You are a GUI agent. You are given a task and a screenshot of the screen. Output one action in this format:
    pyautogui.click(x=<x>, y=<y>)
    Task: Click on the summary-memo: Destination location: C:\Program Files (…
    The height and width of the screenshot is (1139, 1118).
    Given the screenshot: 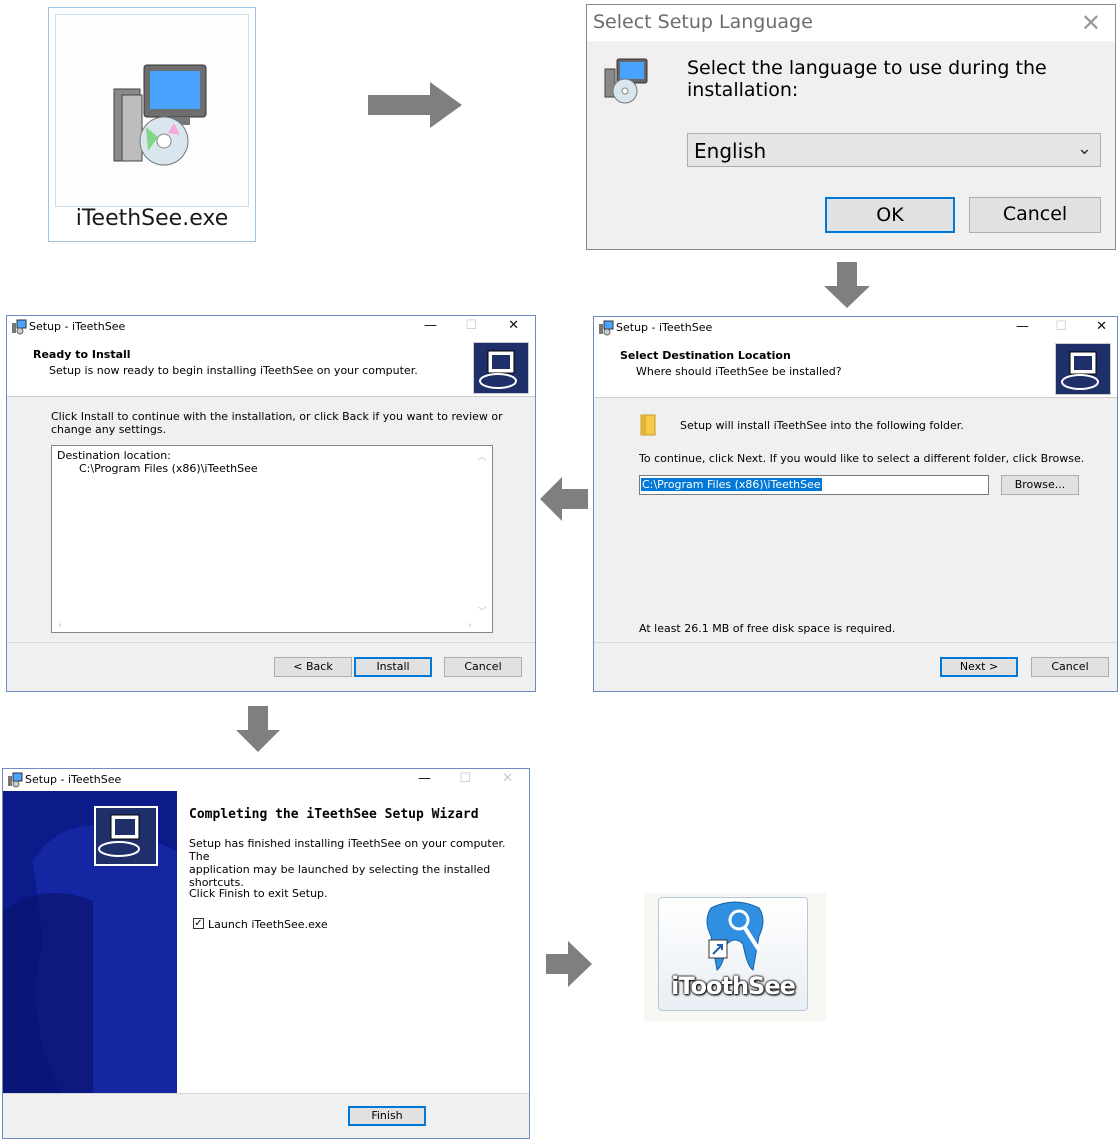 What is the action you would take?
    pyautogui.click(x=272, y=539)
    